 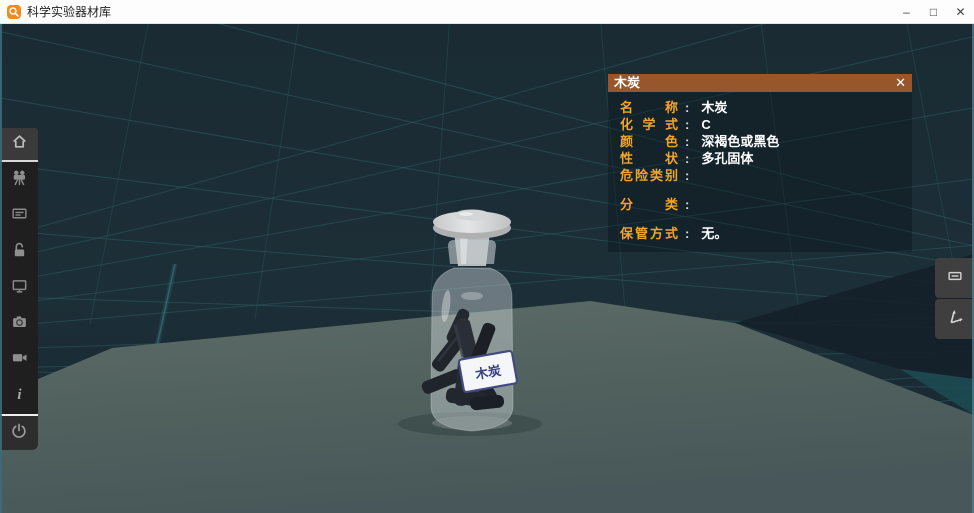 I want to click on unlock-icon, so click(x=19, y=252).